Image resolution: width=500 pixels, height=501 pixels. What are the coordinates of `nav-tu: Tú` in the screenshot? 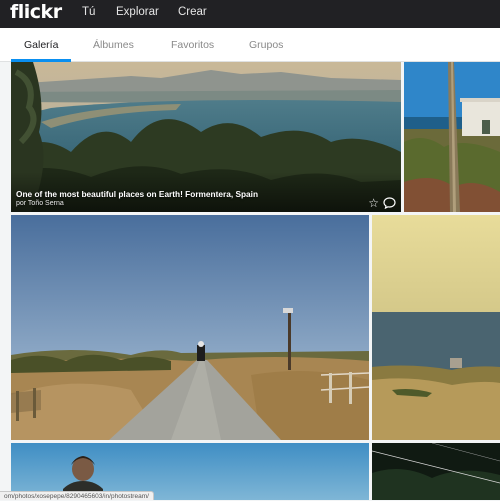 It's located at (88, 12).